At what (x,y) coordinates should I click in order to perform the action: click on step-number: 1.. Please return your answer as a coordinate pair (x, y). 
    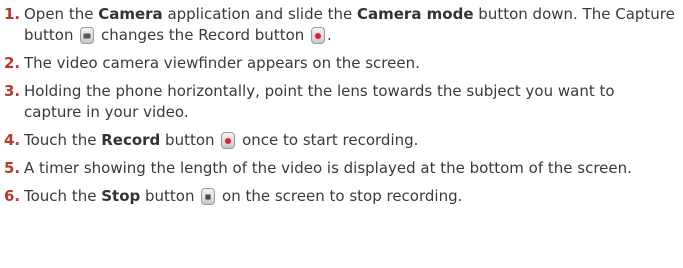
    Looking at the image, I should click on (12, 14).